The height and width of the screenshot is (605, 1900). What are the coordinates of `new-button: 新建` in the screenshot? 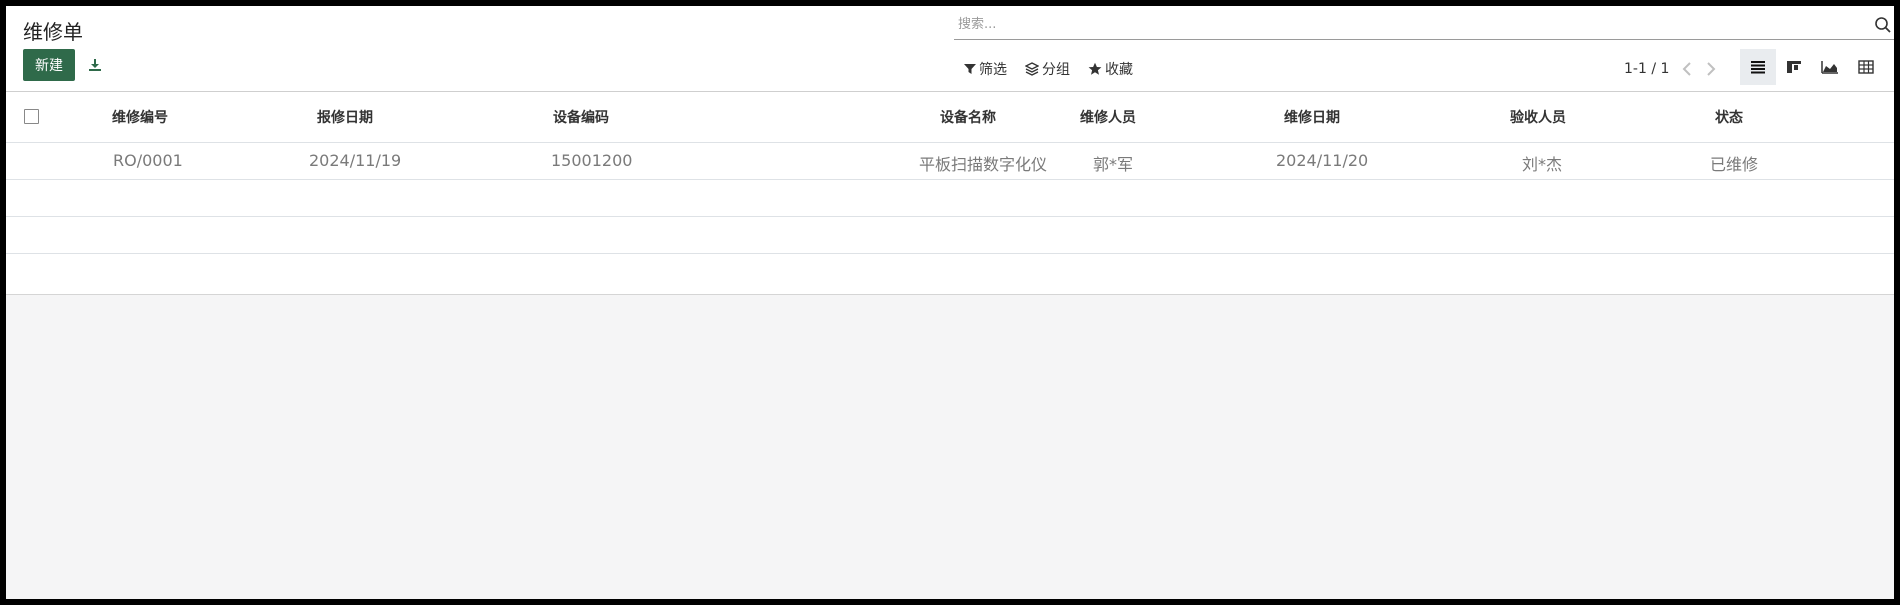 It's located at (49, 65).